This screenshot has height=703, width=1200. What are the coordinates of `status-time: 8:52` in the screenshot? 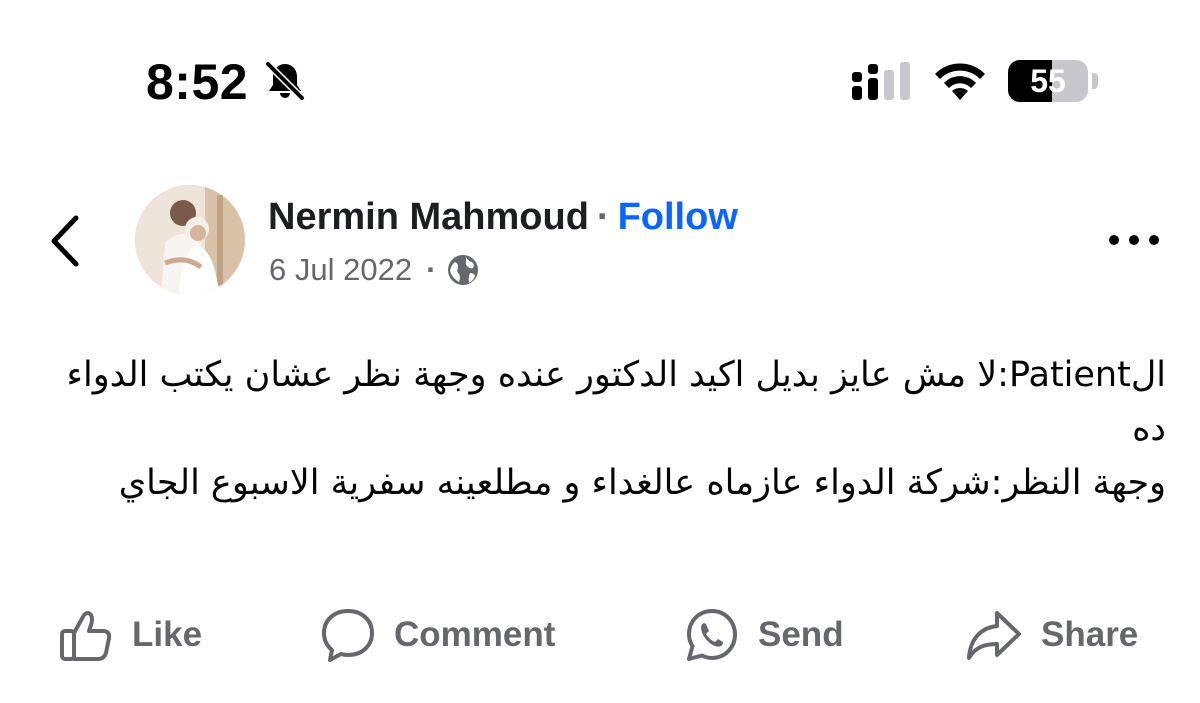 It's located at (197, 82).